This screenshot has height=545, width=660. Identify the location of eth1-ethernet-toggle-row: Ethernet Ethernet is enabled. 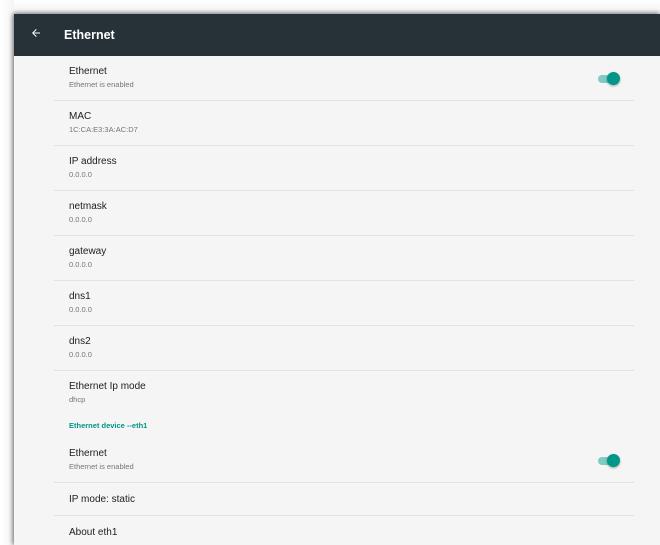
(344, 460).